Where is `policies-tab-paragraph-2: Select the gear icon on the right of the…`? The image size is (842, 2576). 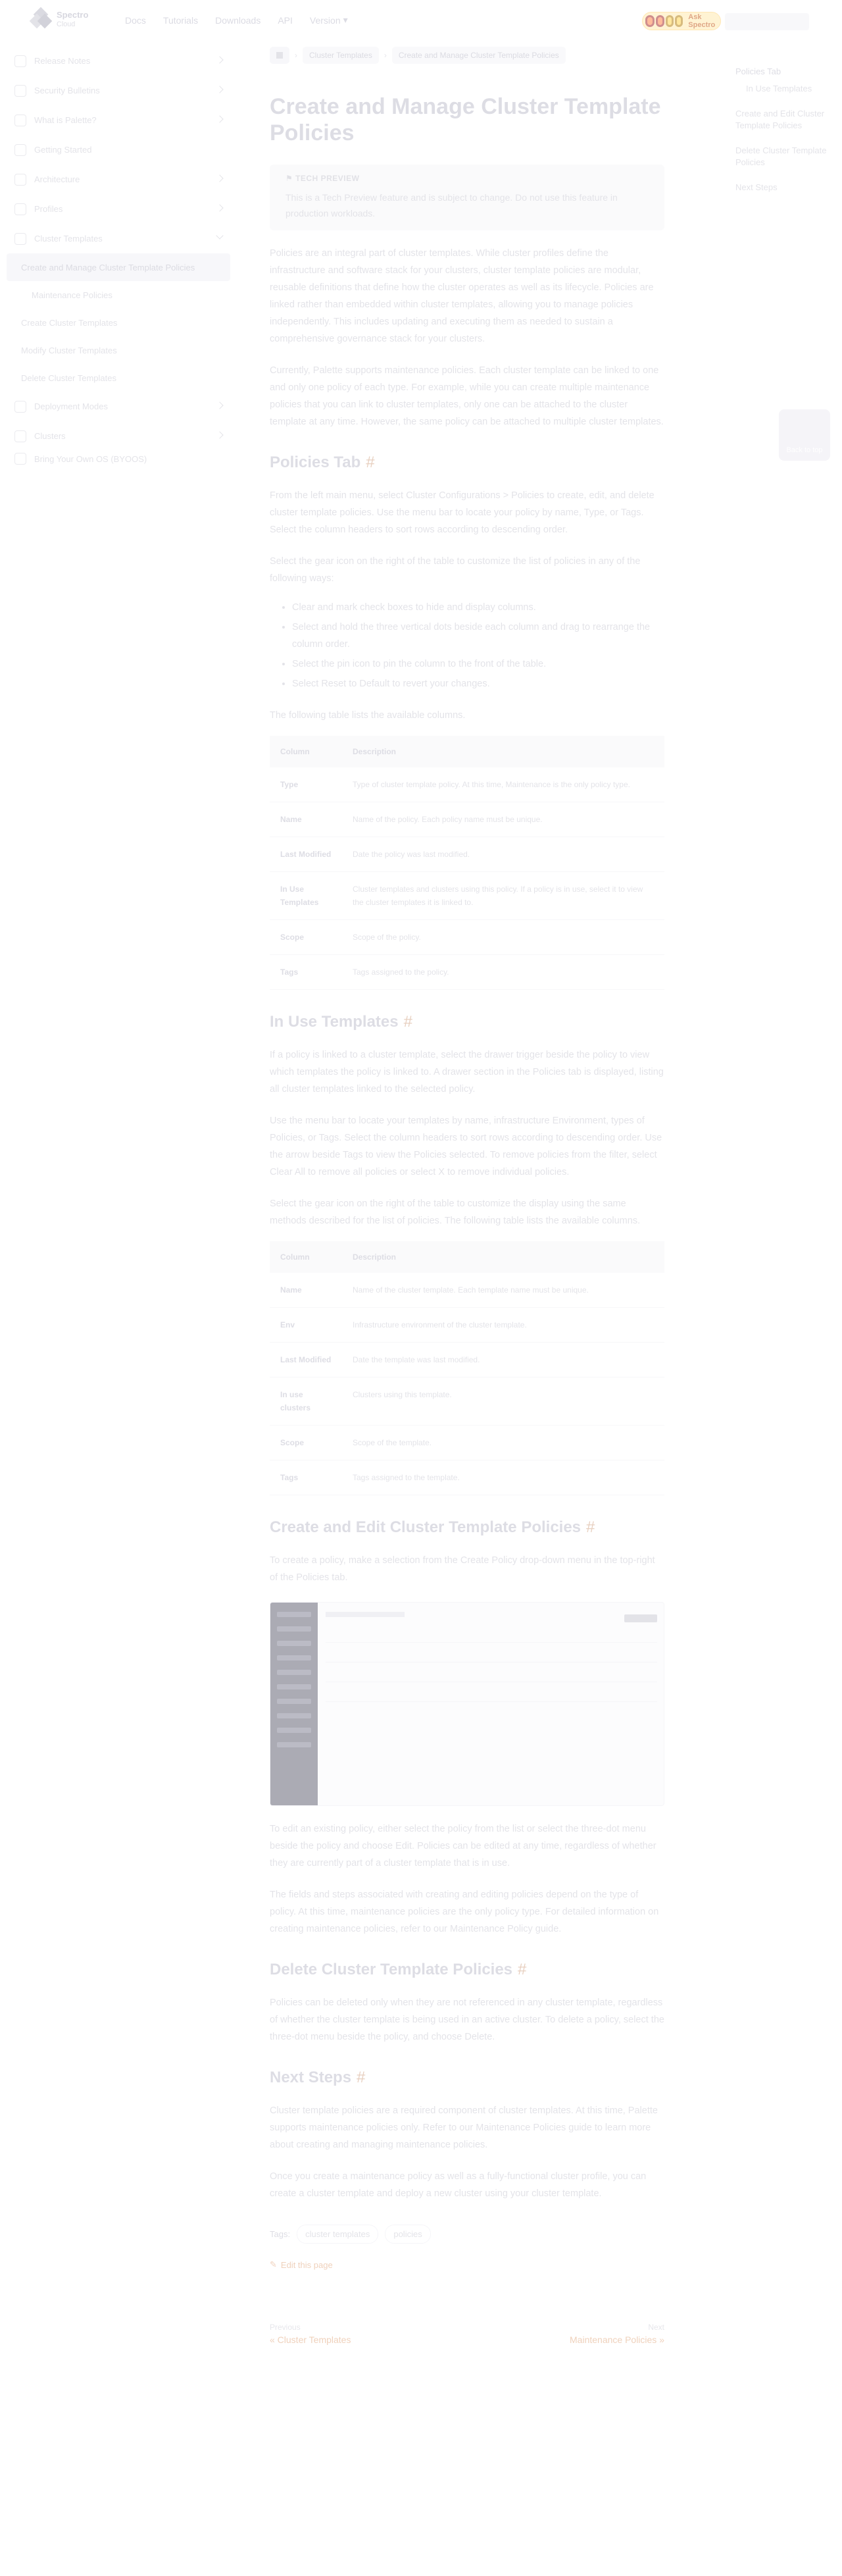 policies-tab-paragraph-2: Select the gear icon on the right of the… is located at coordinates (455, 570).